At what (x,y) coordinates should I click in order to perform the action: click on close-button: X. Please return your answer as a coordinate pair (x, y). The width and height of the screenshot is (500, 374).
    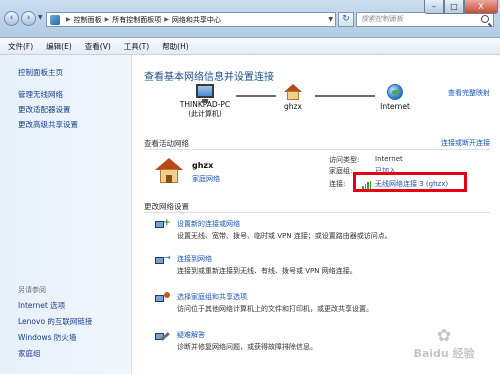
    Looking at the image, I should click on (481, 7).